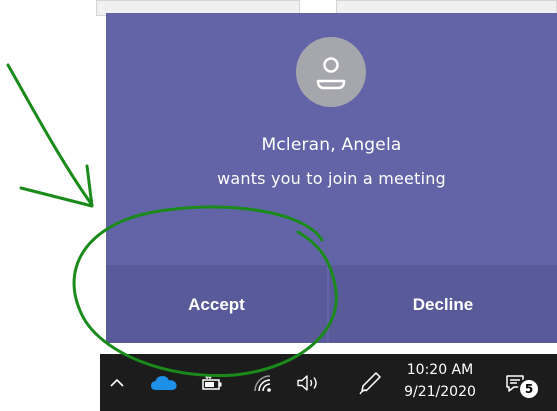 The height and width of the screenshot is (411, 557). What do you see at coordinates (50, 135) in the screenshot?
I see `annotation-arrow-shaft` at bounding box center [50, 135].